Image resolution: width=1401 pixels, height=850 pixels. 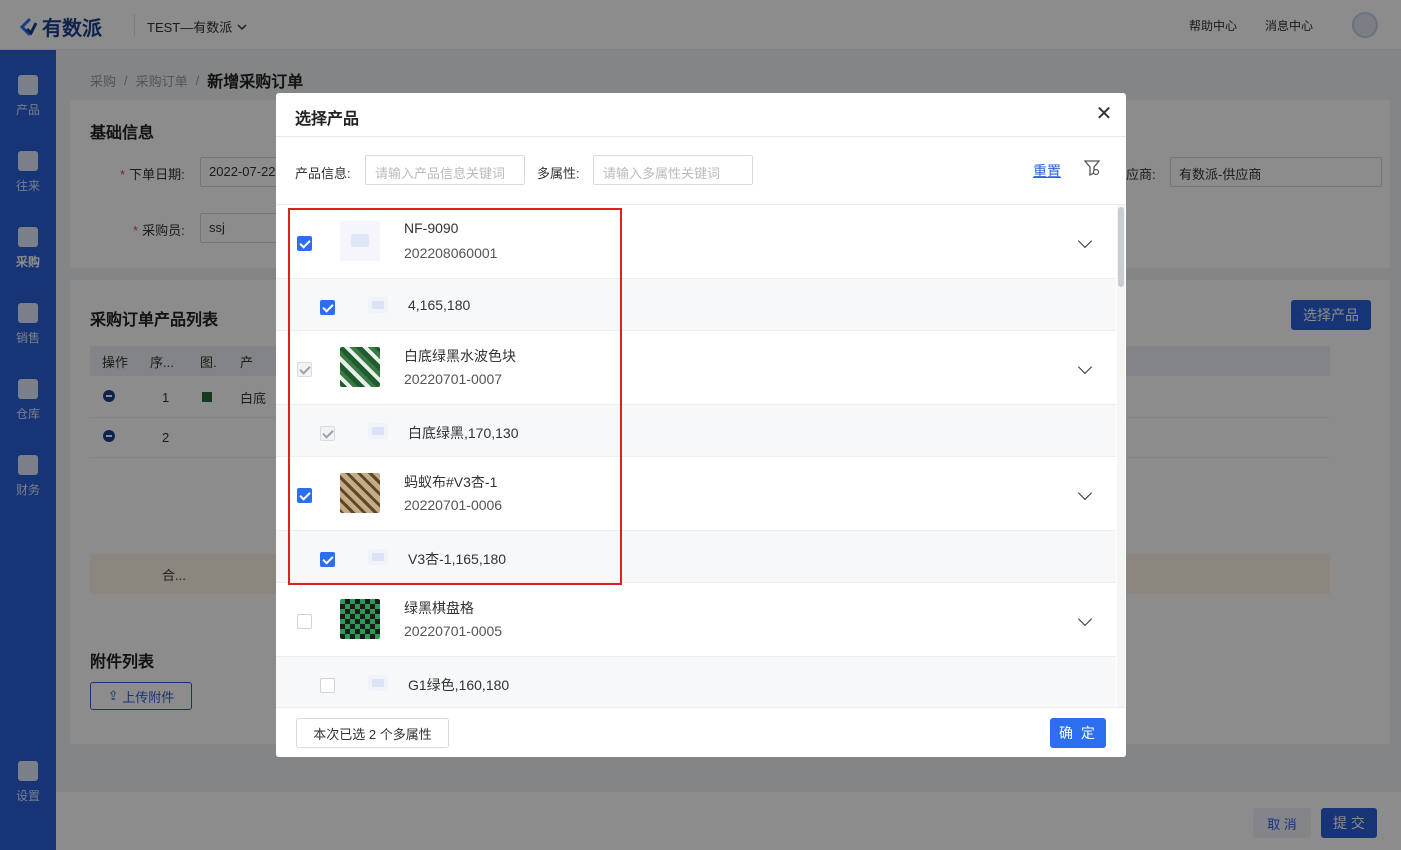 What do you see at coordinates (696, 431) in the screenshot?
I see `list-item-variant: 白底绿黑,170,130` at bounding box center [696, 431].